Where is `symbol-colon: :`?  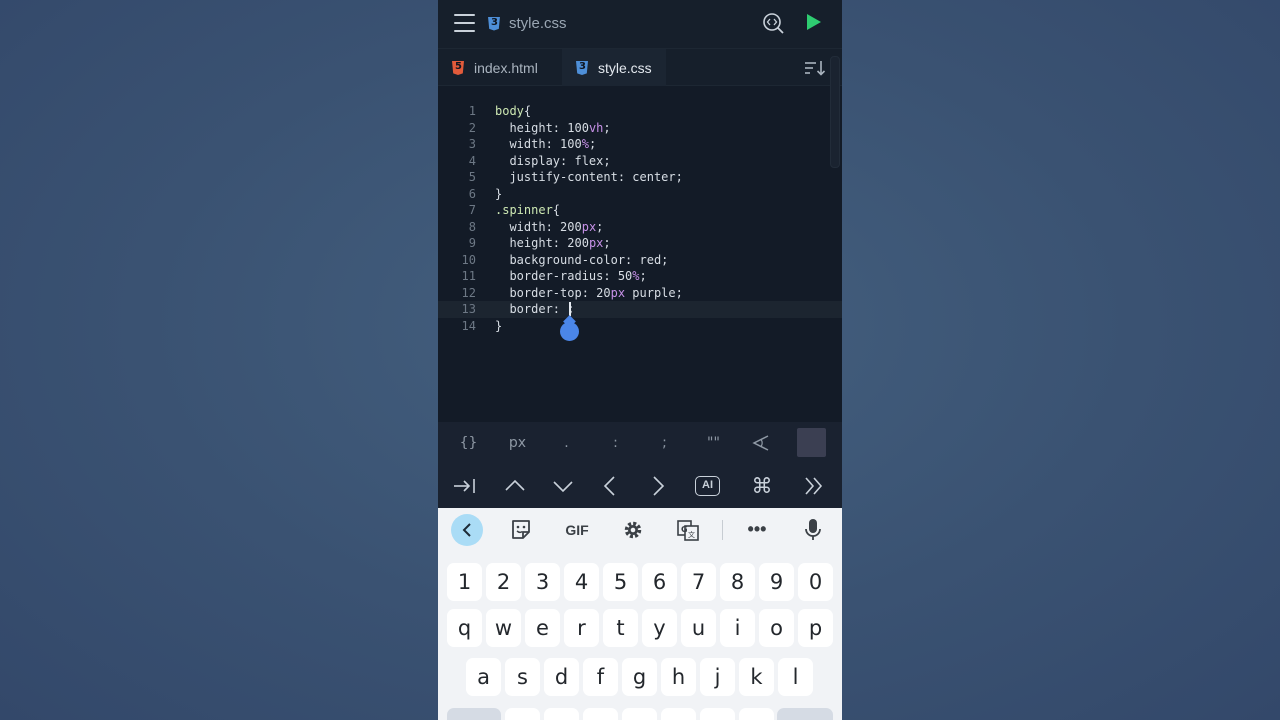 symbol-colon: : is located at coordinates (615, 443).